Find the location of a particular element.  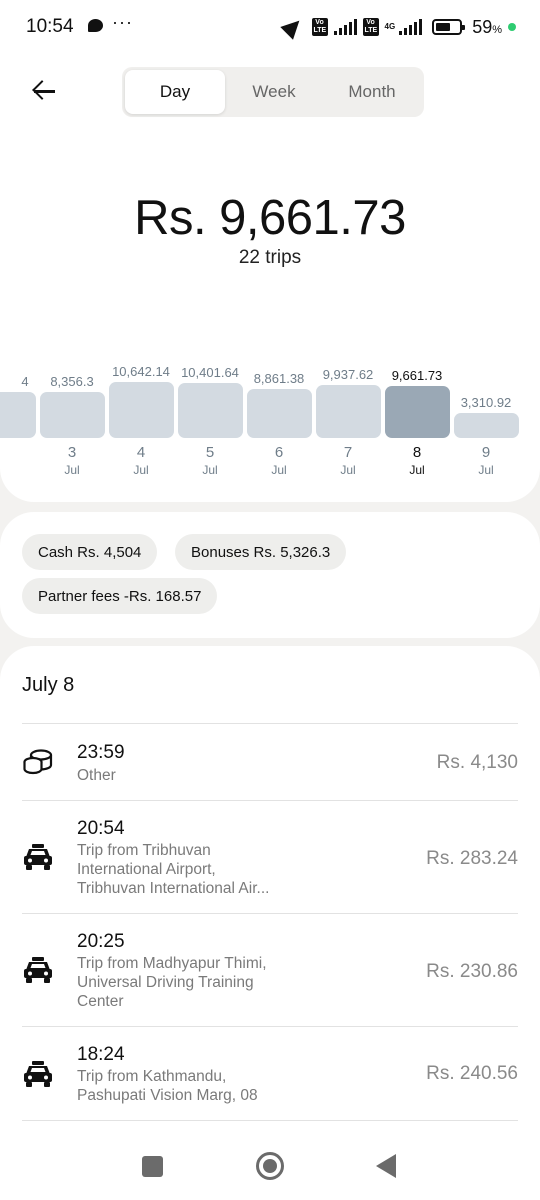

tab-month: Month is located at coordinates (372, 92).